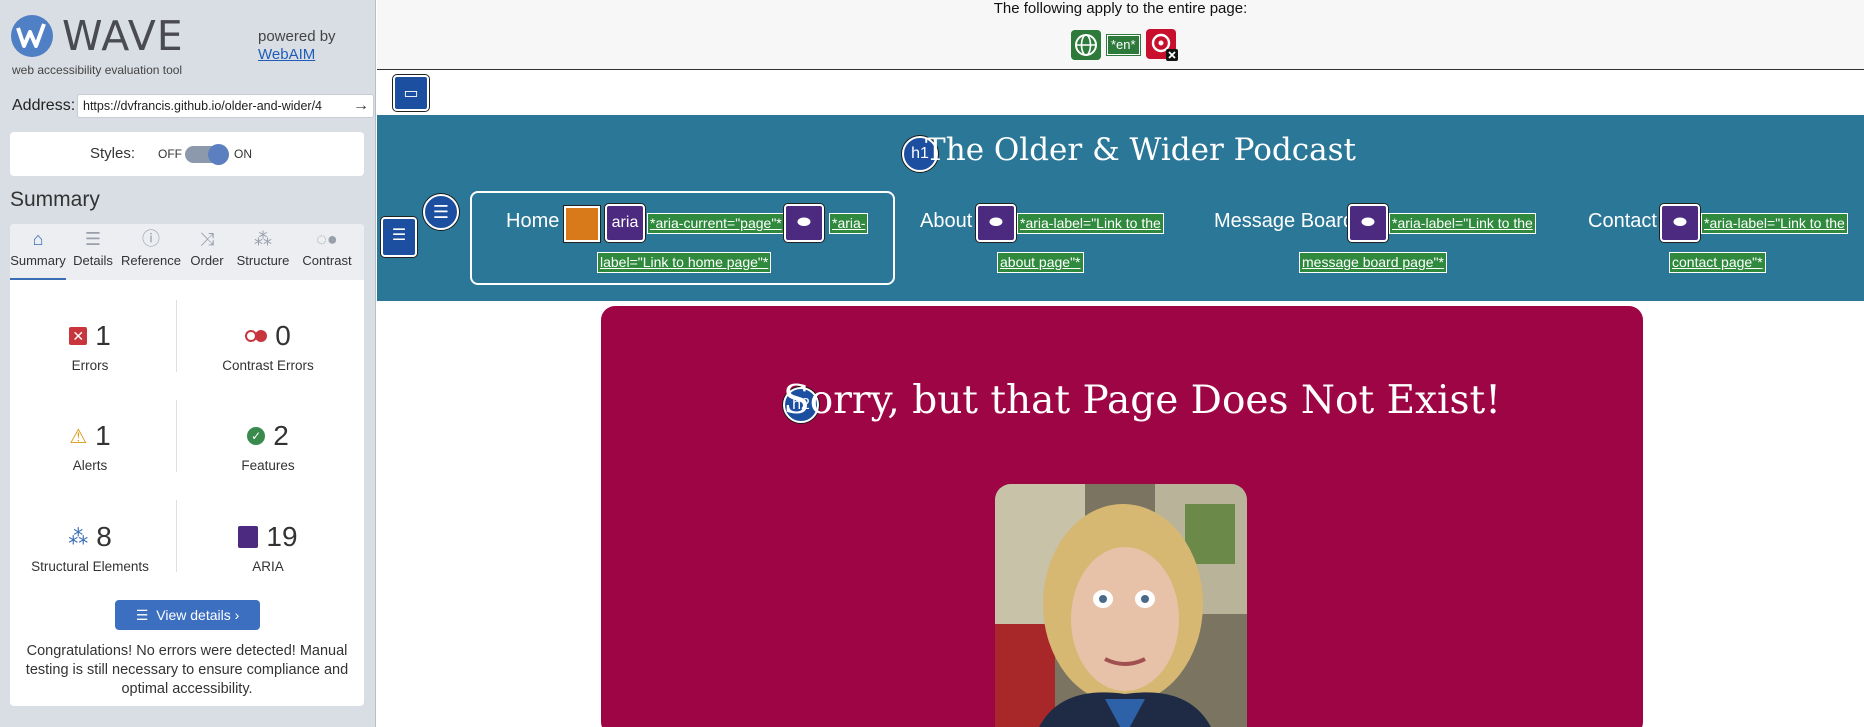  What do you see at coordinates (1121, 605) in the screenshot?
I see `profile-photo` at bounding box center [1121, 605].